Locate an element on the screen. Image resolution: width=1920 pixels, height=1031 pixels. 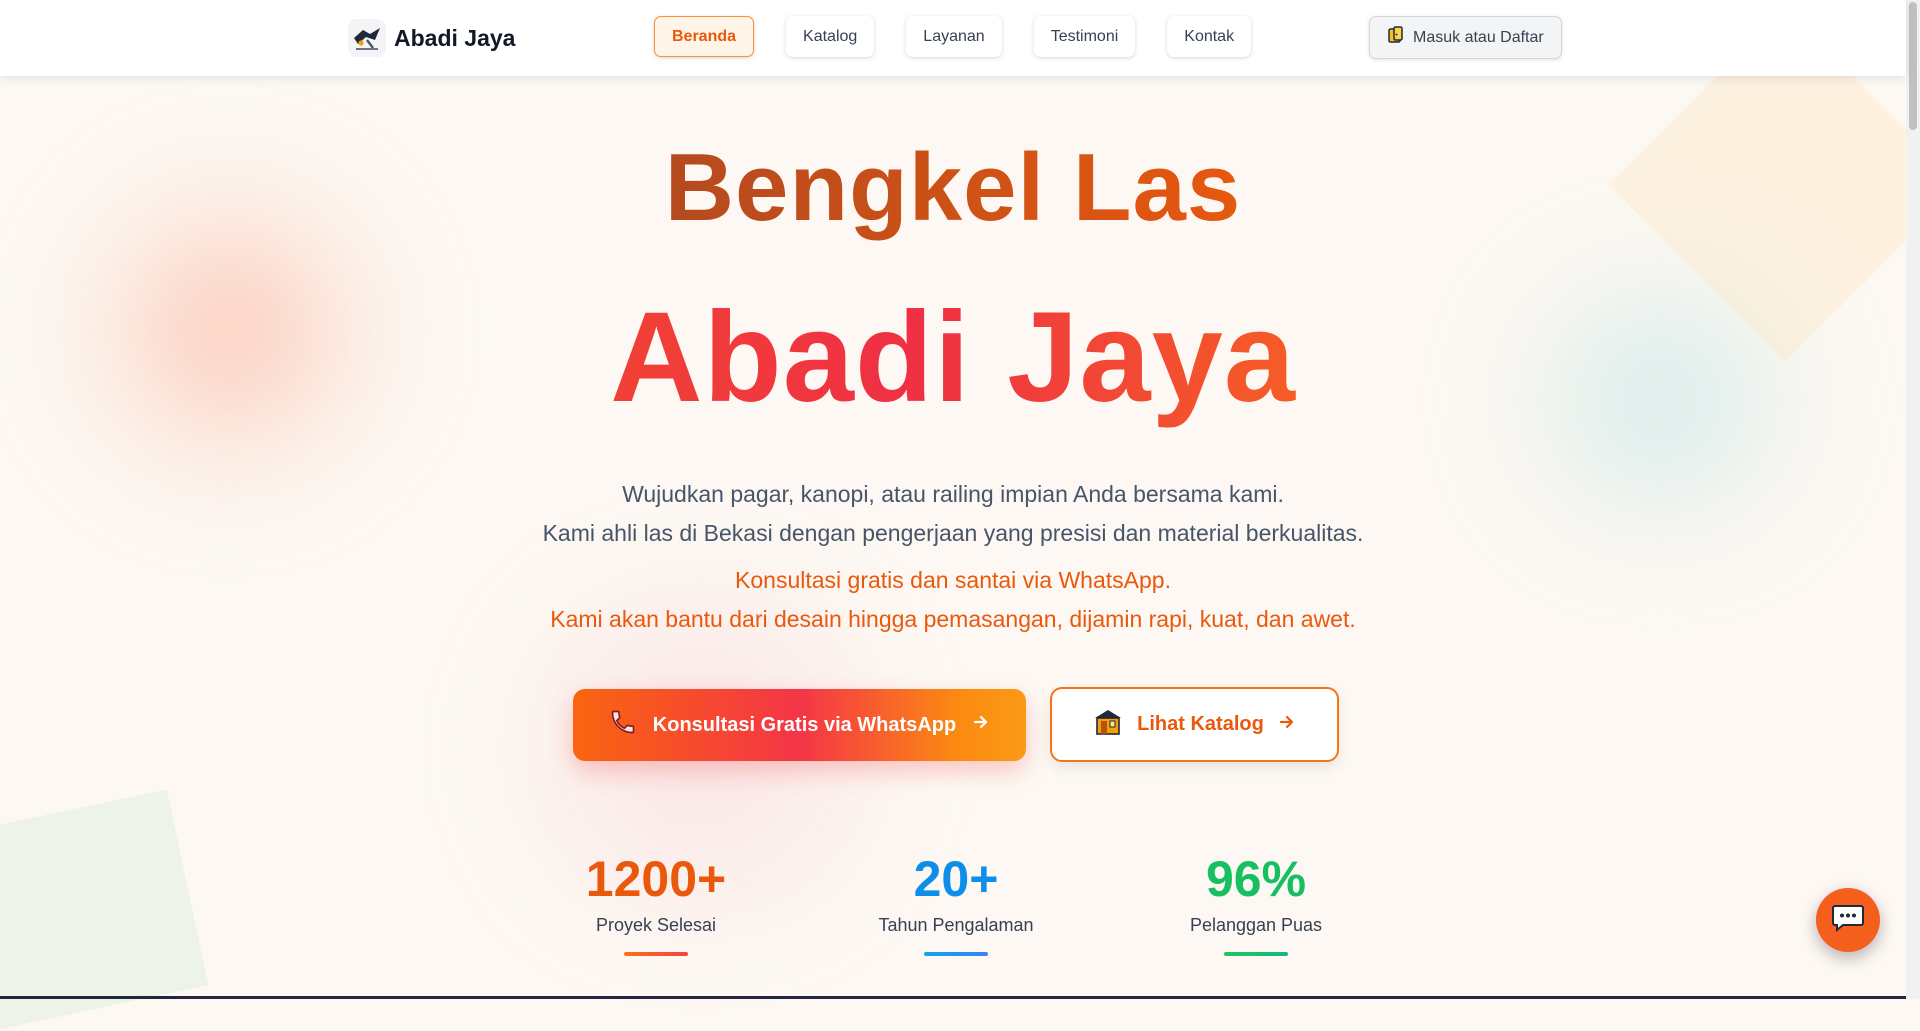
nav-link-layanan: Layanan is located at coordinates (954, 36).